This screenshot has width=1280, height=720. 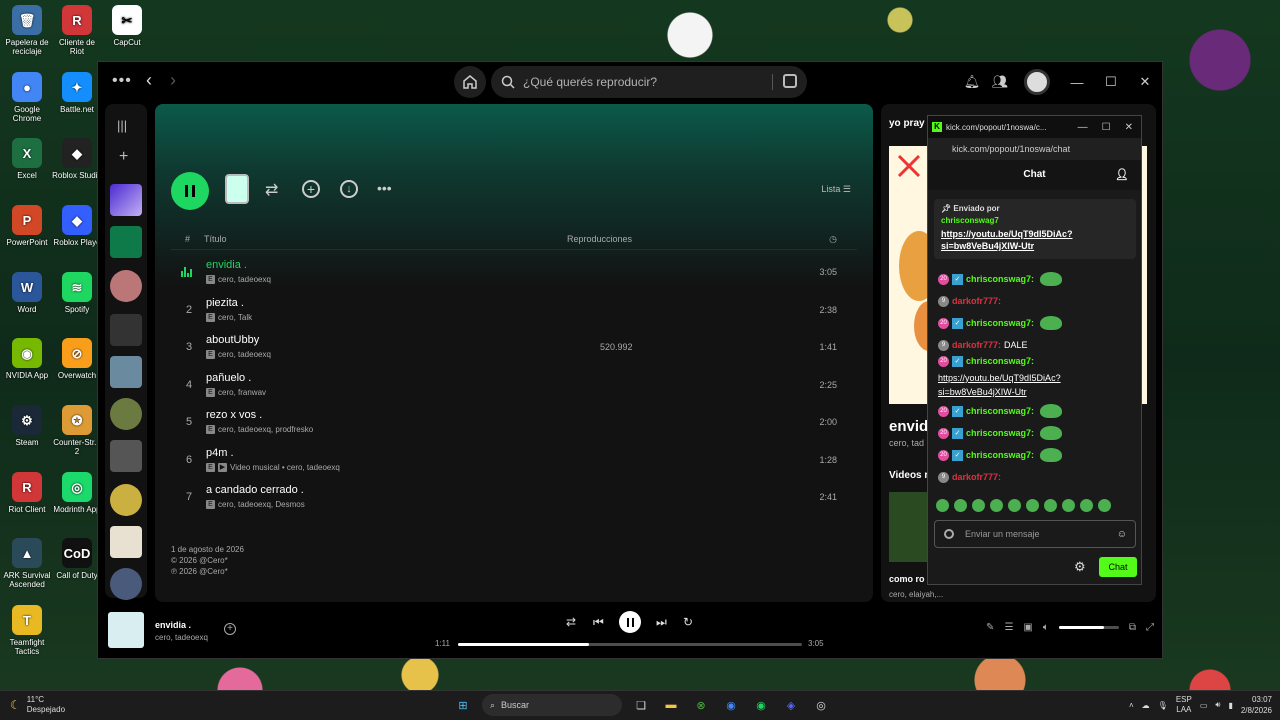 What do you see at coordinates (972, 82) in the screenshot?
I see `bell-icon: 🔔︎` at bounding box center [972, 82].